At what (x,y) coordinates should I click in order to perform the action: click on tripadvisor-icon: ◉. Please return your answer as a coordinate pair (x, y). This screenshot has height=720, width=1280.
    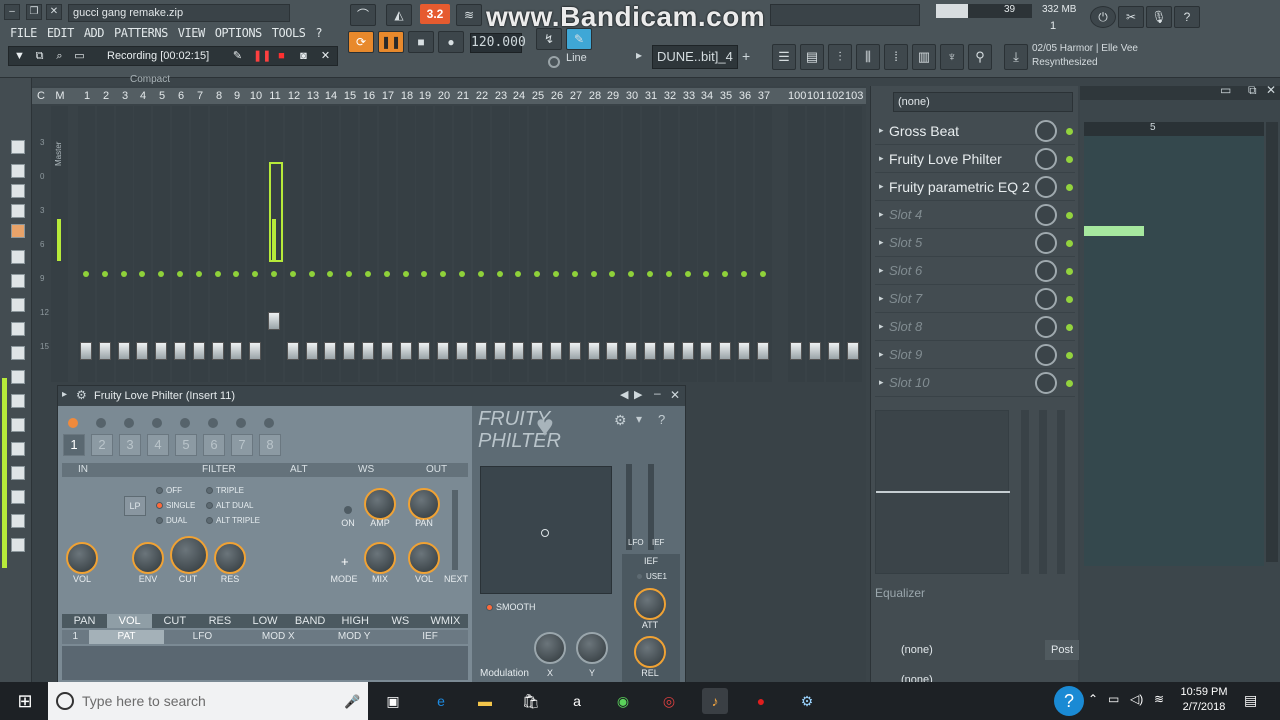
    Looking at the image, I should click on (623, 701).